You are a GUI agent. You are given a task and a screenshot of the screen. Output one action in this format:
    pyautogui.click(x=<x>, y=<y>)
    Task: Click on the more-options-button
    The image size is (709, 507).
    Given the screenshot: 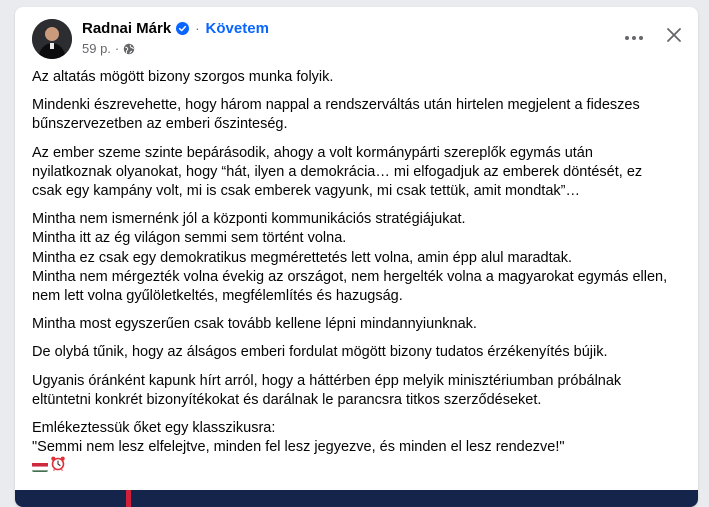 What is the action you would take?
    pyautogui.click(x=634, y=37)
    